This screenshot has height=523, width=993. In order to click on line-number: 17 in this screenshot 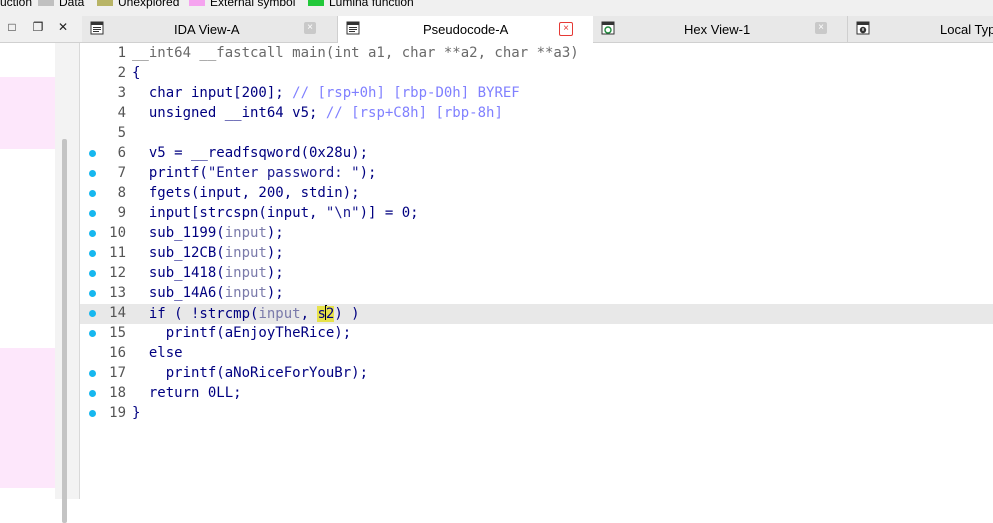, I will do `click(117, 373)`.